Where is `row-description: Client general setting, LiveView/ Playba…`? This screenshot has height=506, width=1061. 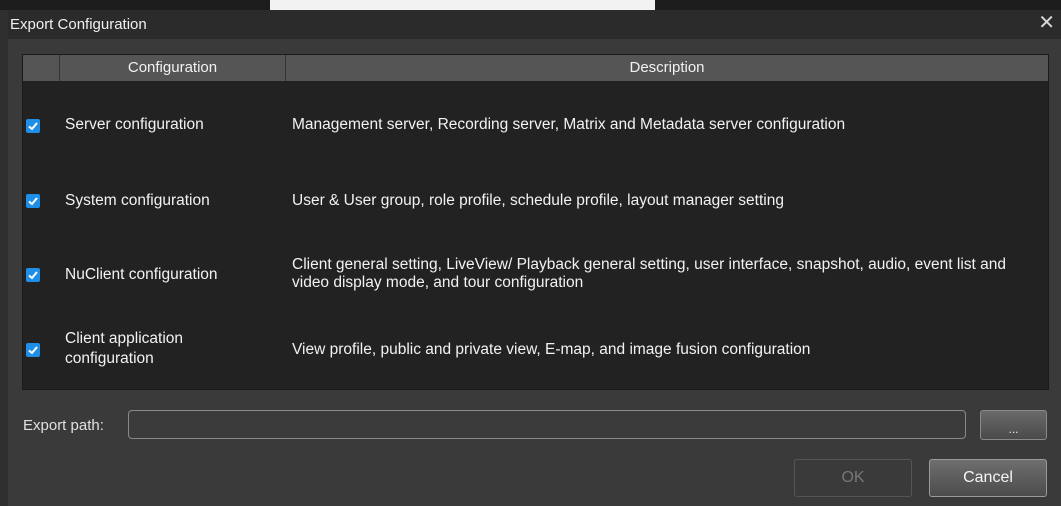
row-description: Client general setting, LiveView/ Playba… is located at coordinates (649, 273).